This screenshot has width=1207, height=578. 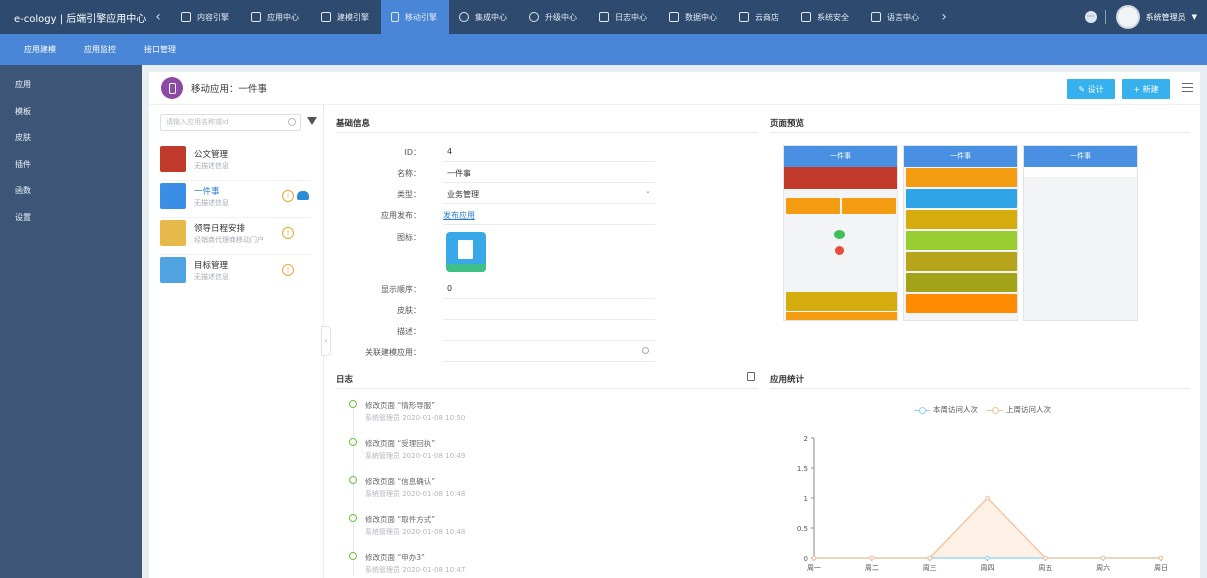 I want to click on nav-data-center: 数据中心, so click(x=694, y=17).